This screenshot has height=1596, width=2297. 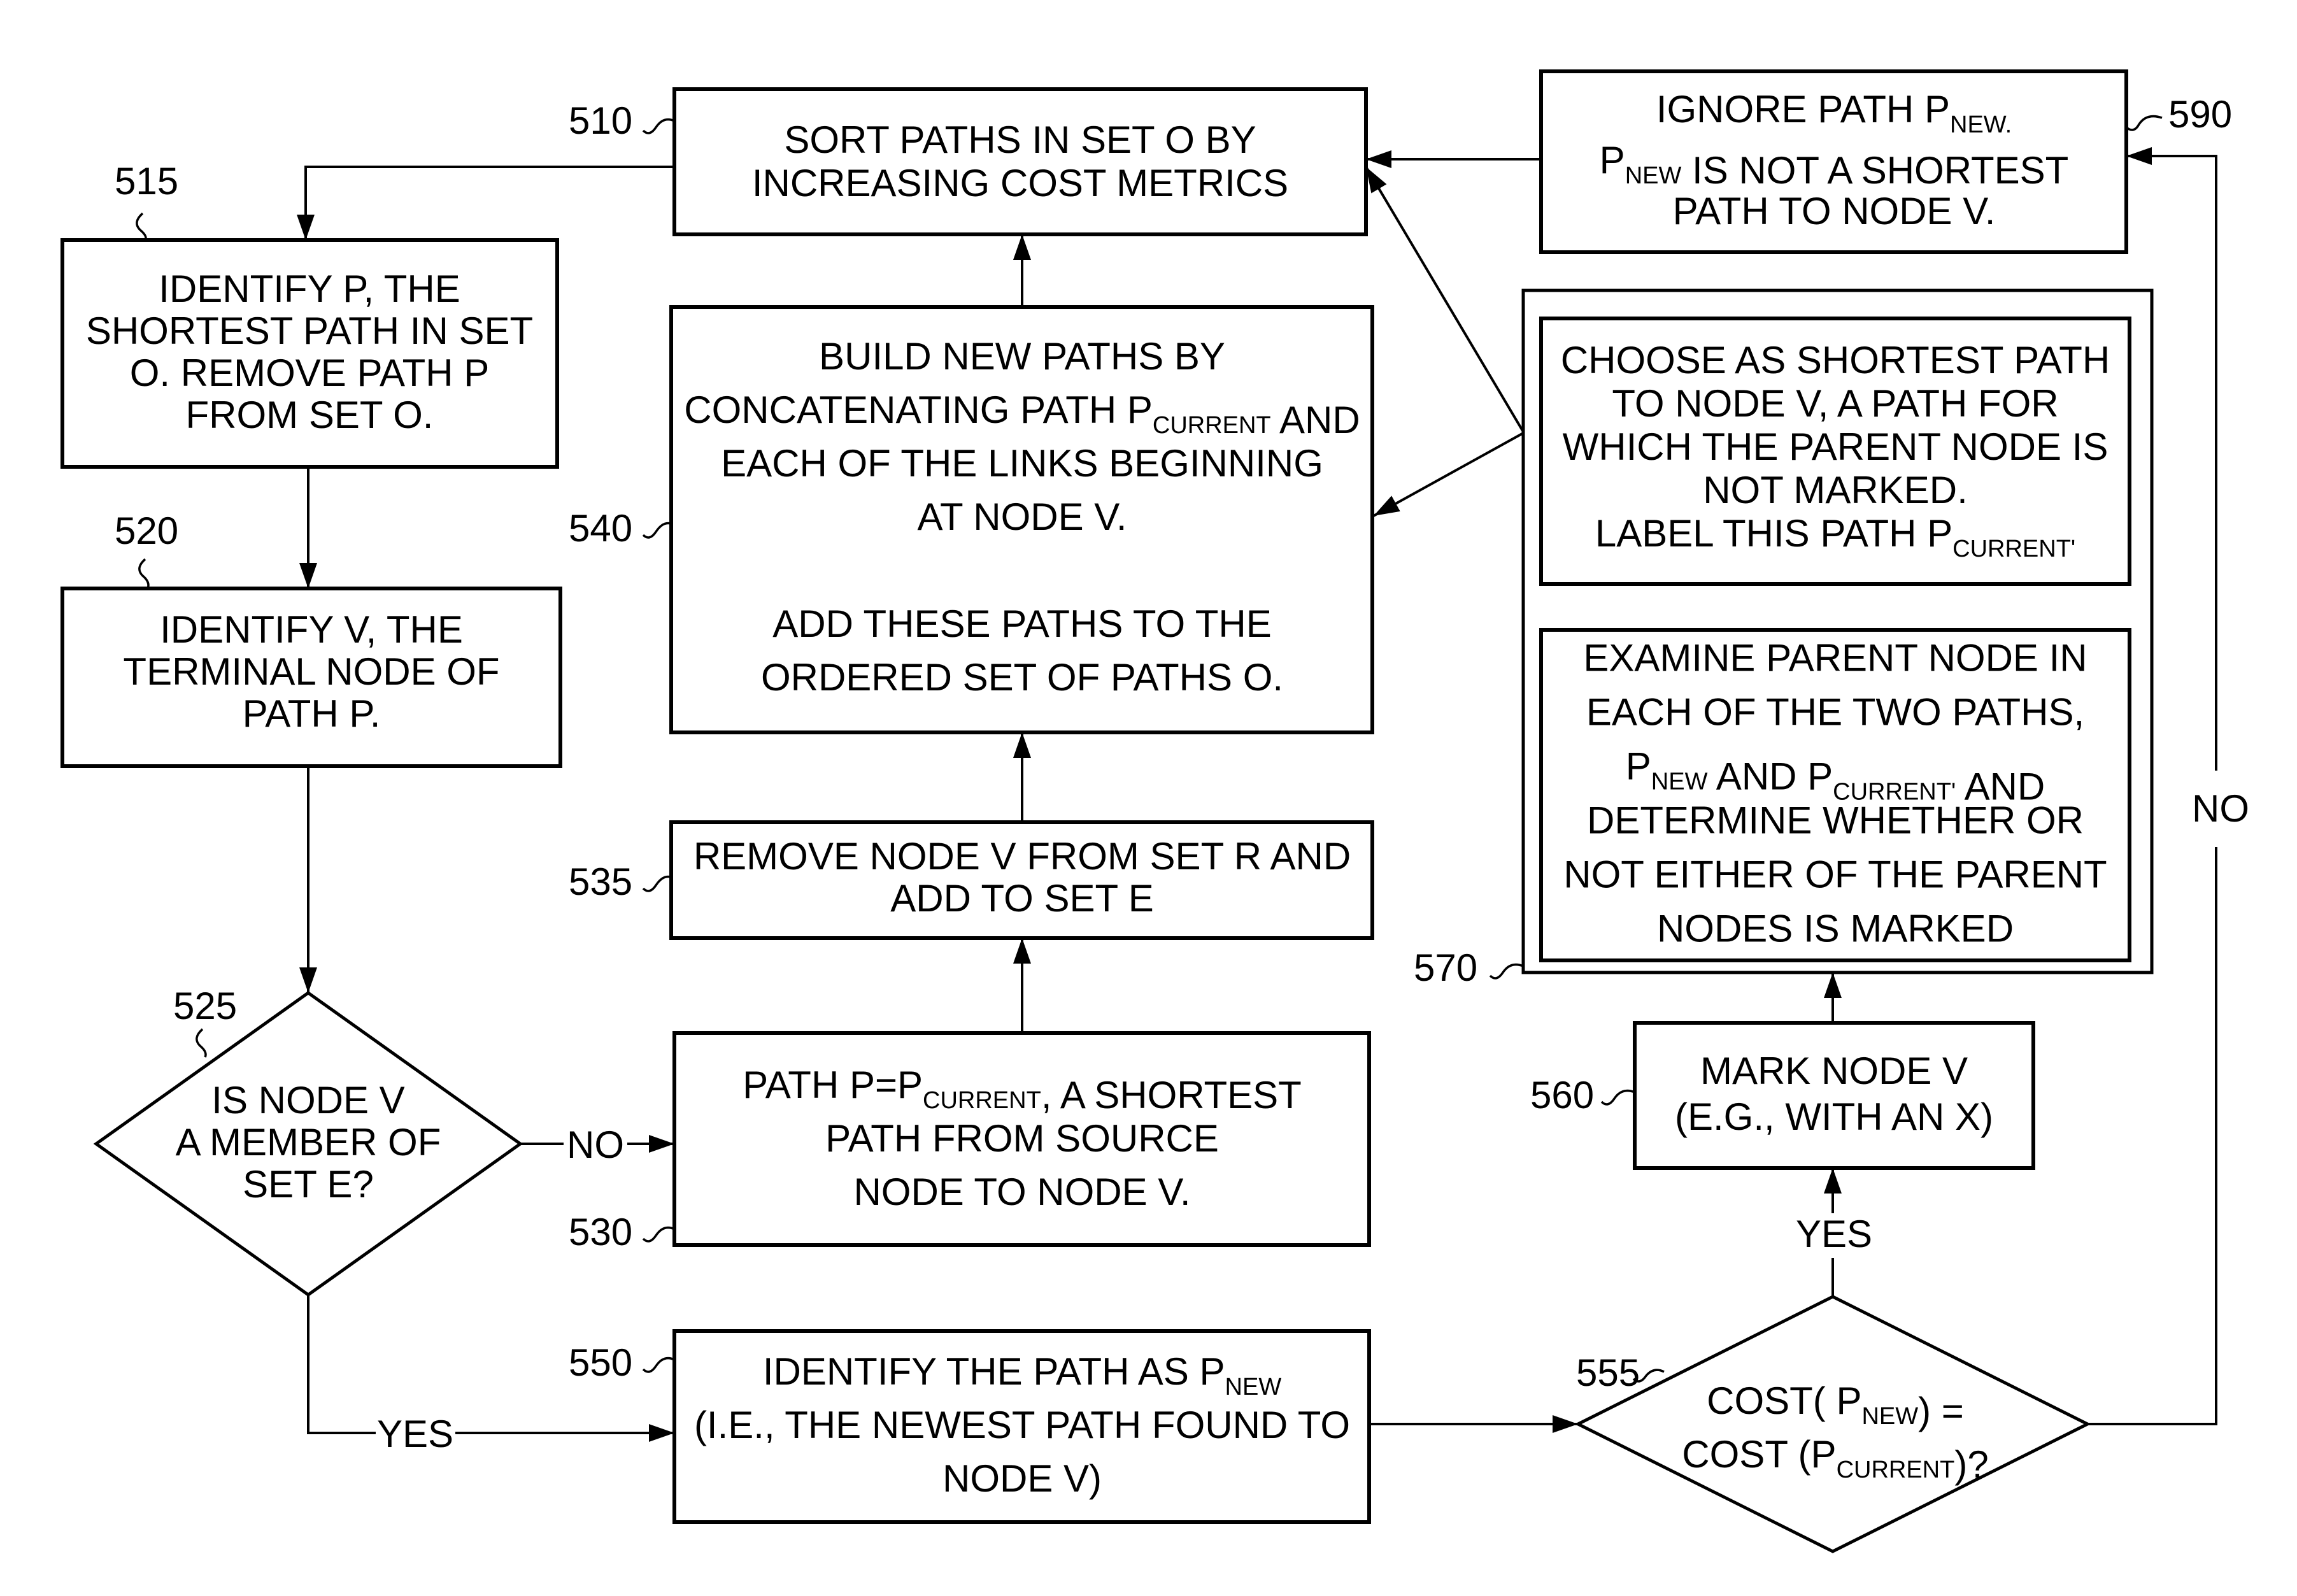 I want to click on text-line: IS NODE V, so click(x=307, y=1100).